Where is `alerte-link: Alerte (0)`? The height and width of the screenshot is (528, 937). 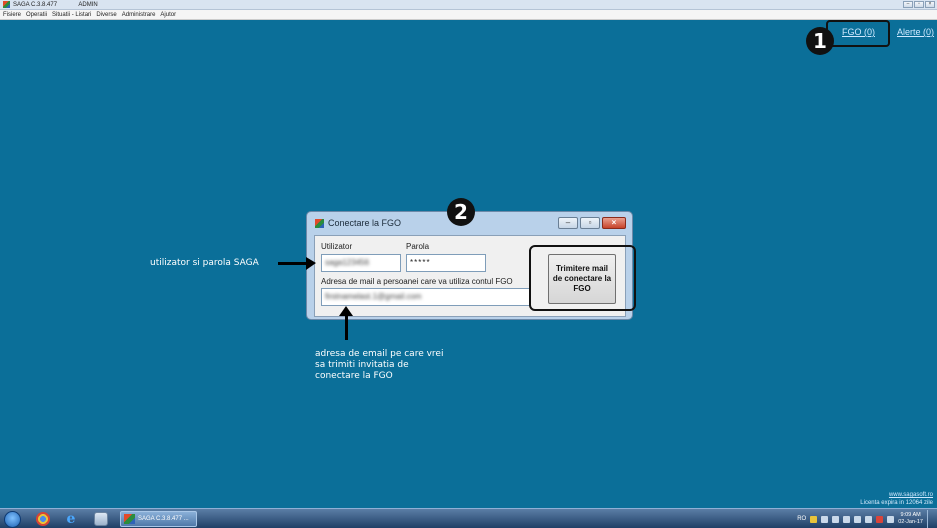 alerte-link: Alerte (0) is located at coordinates (915, 32).